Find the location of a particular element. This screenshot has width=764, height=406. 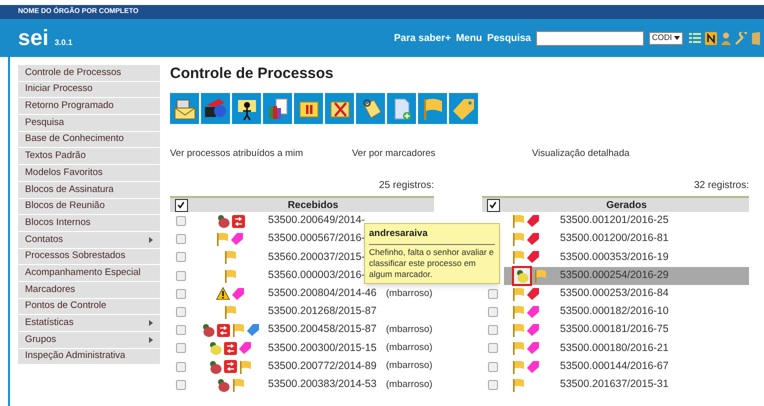

sidebar-item: Marcadores is located at coordinates (89, 290).